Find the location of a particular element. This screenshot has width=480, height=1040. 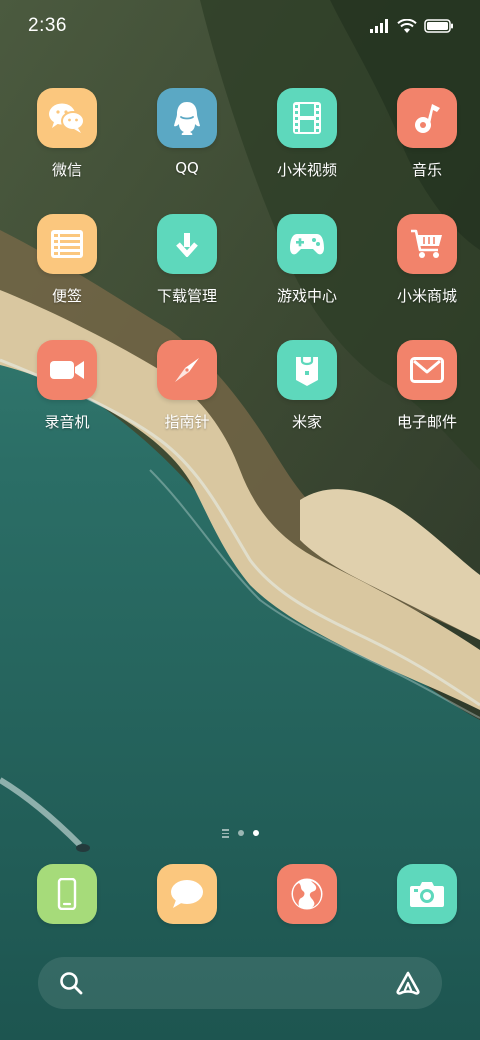

app-label: 小米视频 is located at coordinates (306, 170).